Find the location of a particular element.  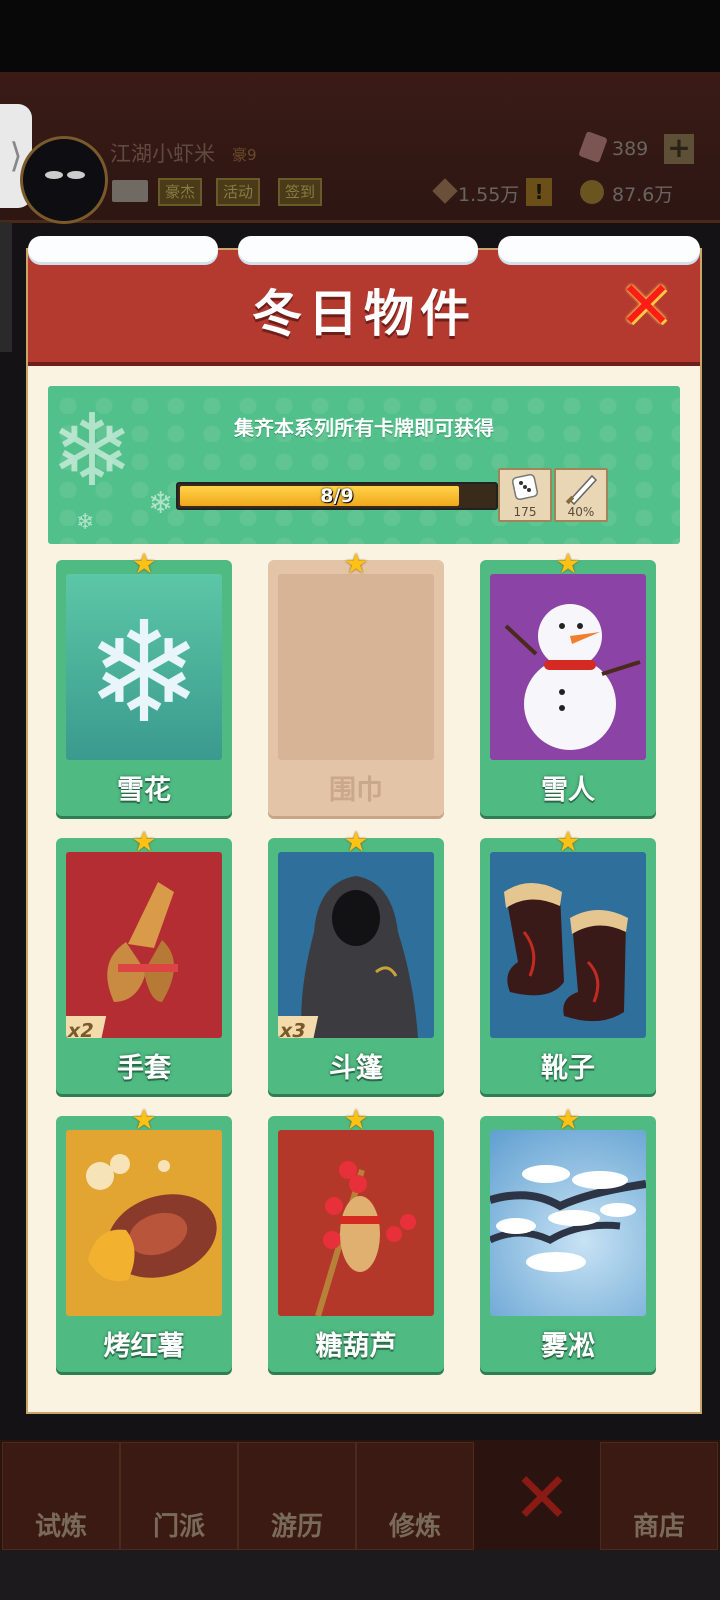

card-name: 斗篷 is located at coordinates (356, 1068).